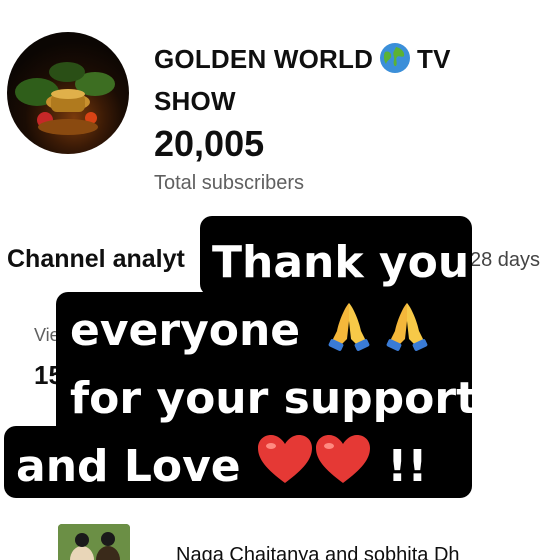 The height and width of the screenshot is (560, 560). I want to click on caption-line-2: everyone, so click(250, 331).